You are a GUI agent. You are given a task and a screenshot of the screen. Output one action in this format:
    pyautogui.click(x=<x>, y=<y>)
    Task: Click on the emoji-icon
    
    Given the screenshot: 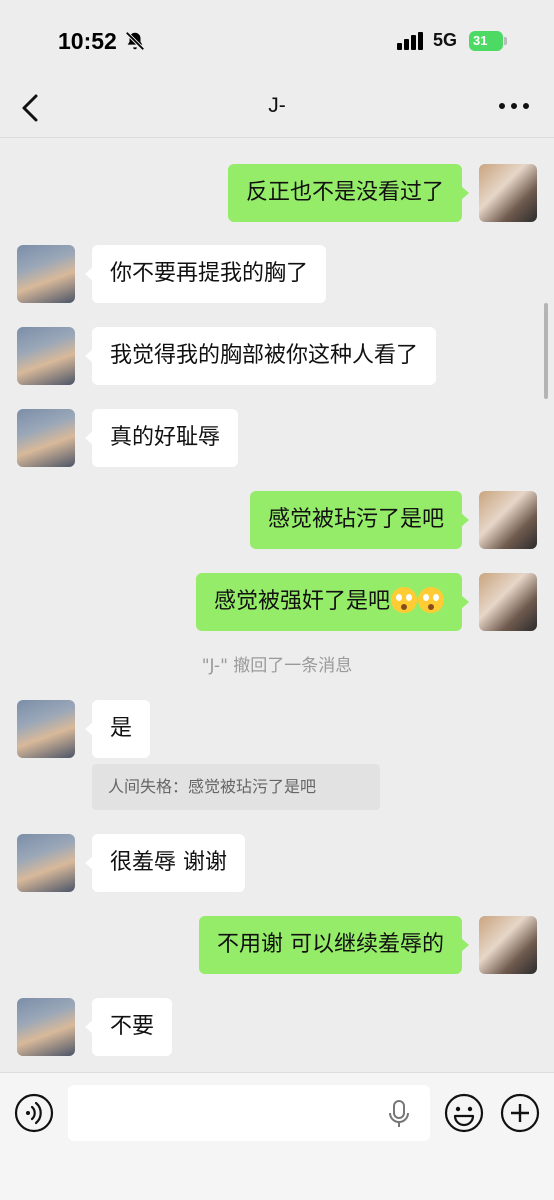 What is the action you would take?
    pyautogui.click(x=464, y=1113)
    